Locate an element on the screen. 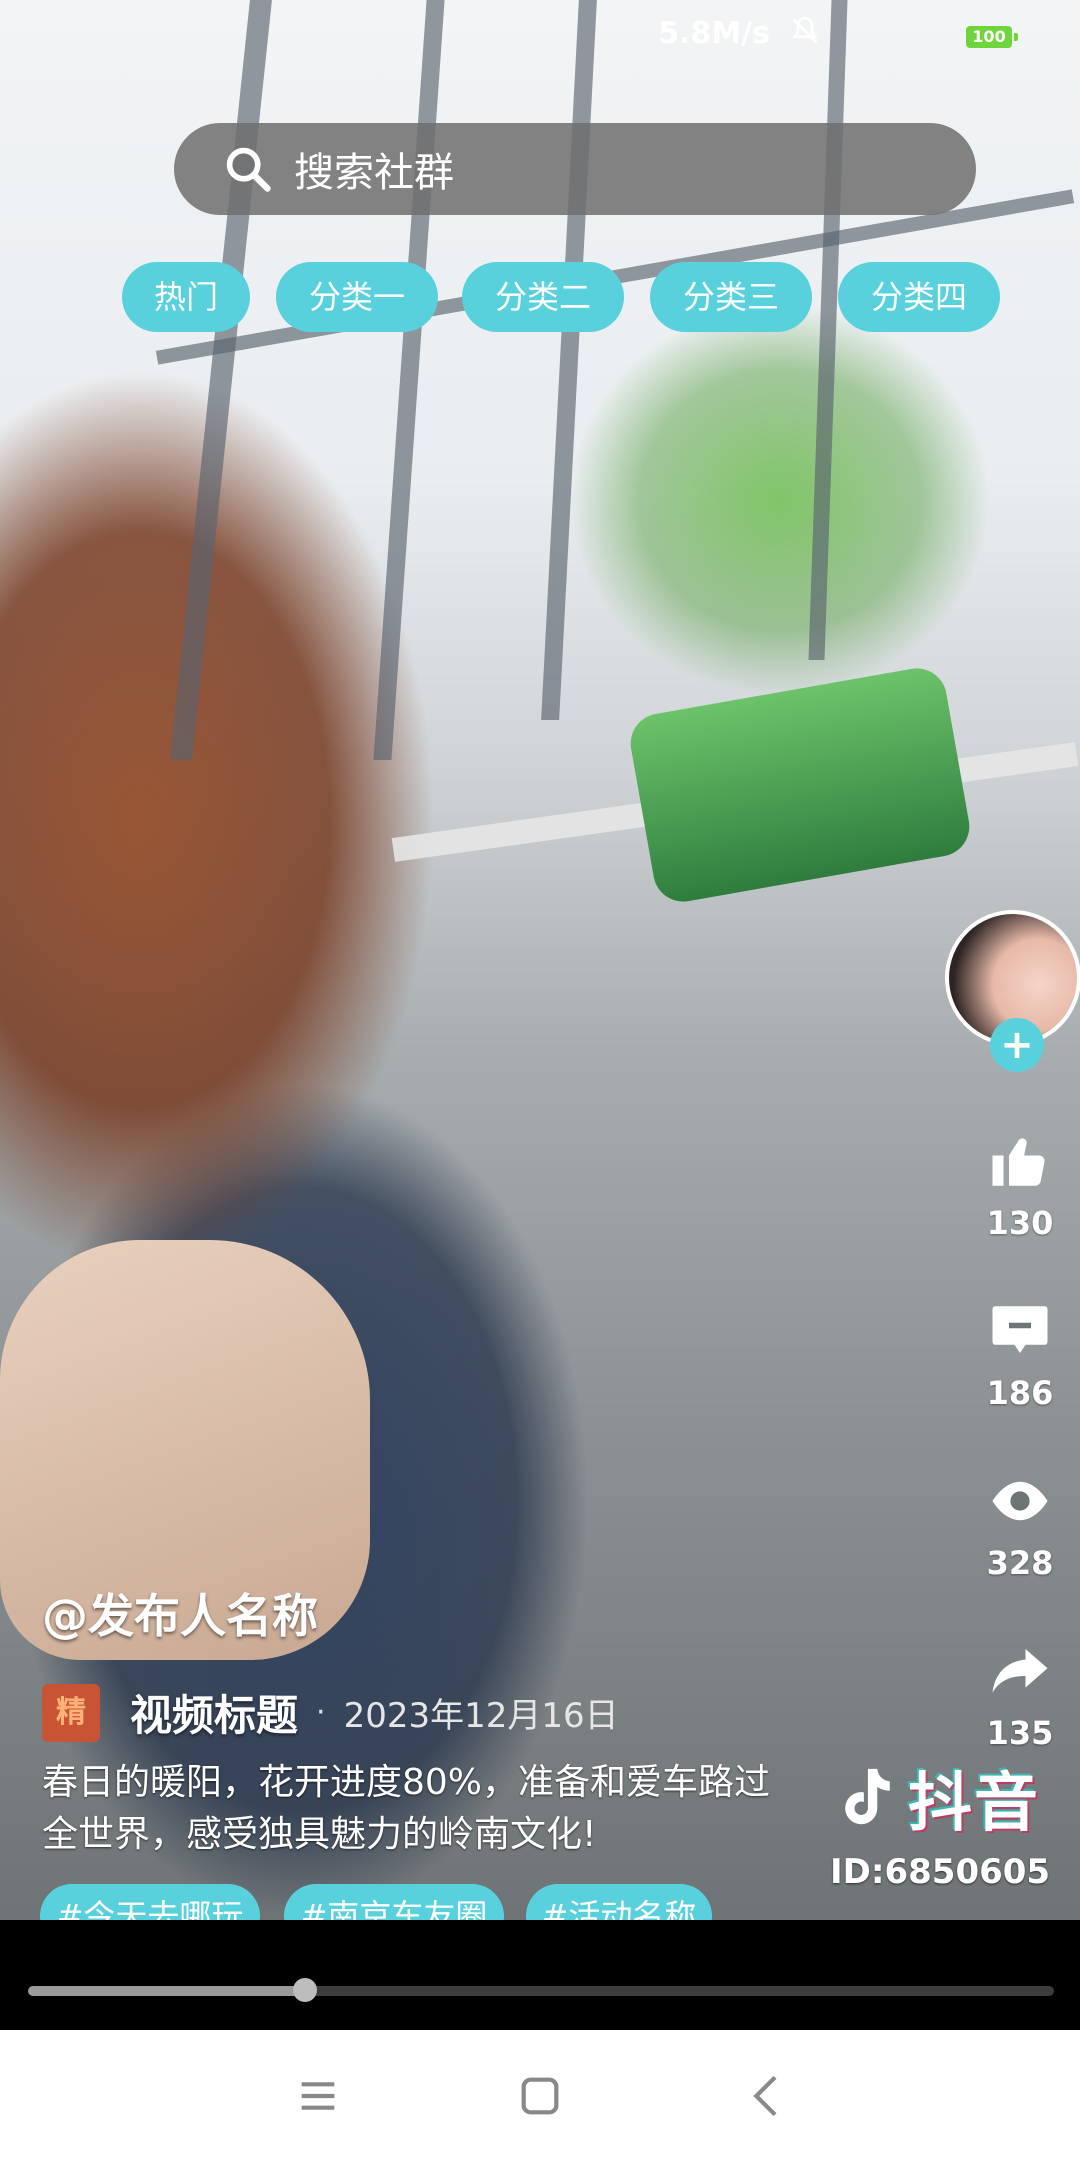 This screenshot has height=2160, width=1080. video-title: 视频标题 is located at coordinates (214, 1715).